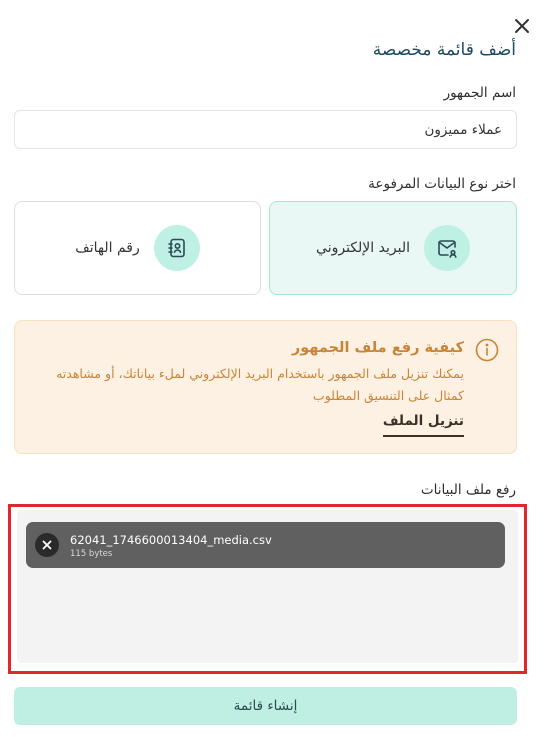 This screenshot has height=737, width=544. Describe the element at coordinates (468, 490) in the screenshot. I see `upload-label: رفع ملف البيانات` at that location.